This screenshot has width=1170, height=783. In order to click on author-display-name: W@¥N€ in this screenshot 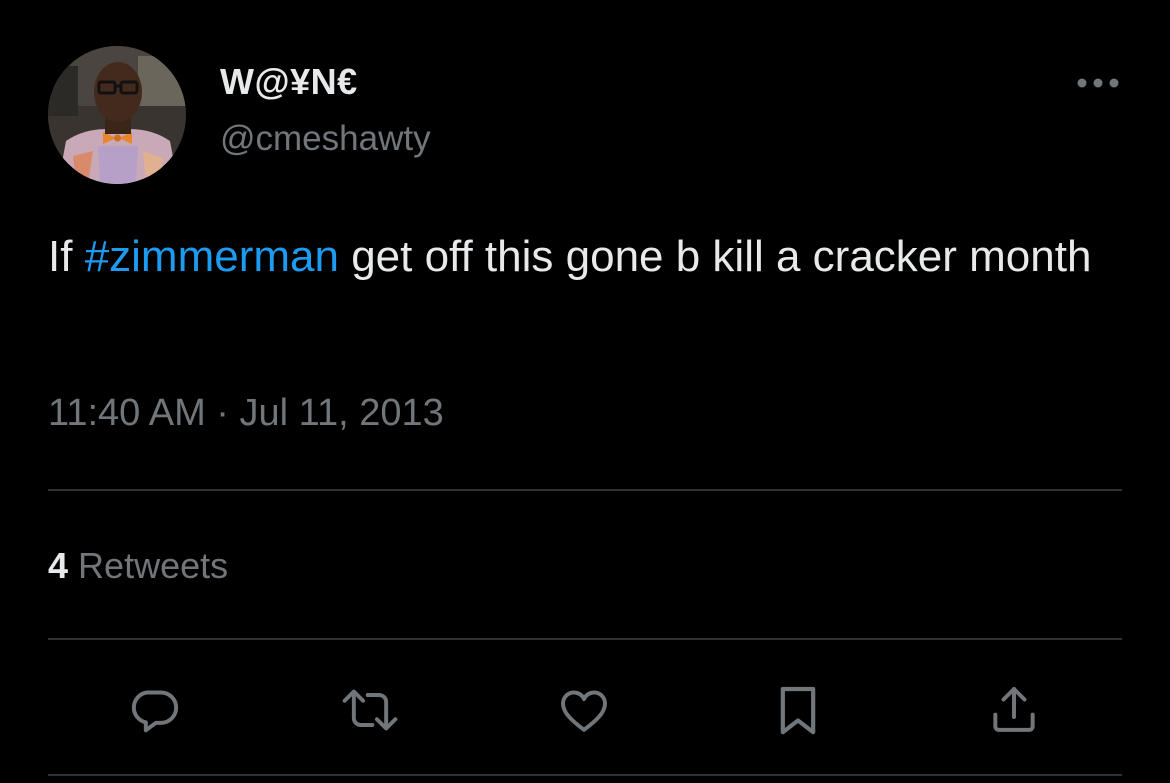, I will do `click(289, 82)`.